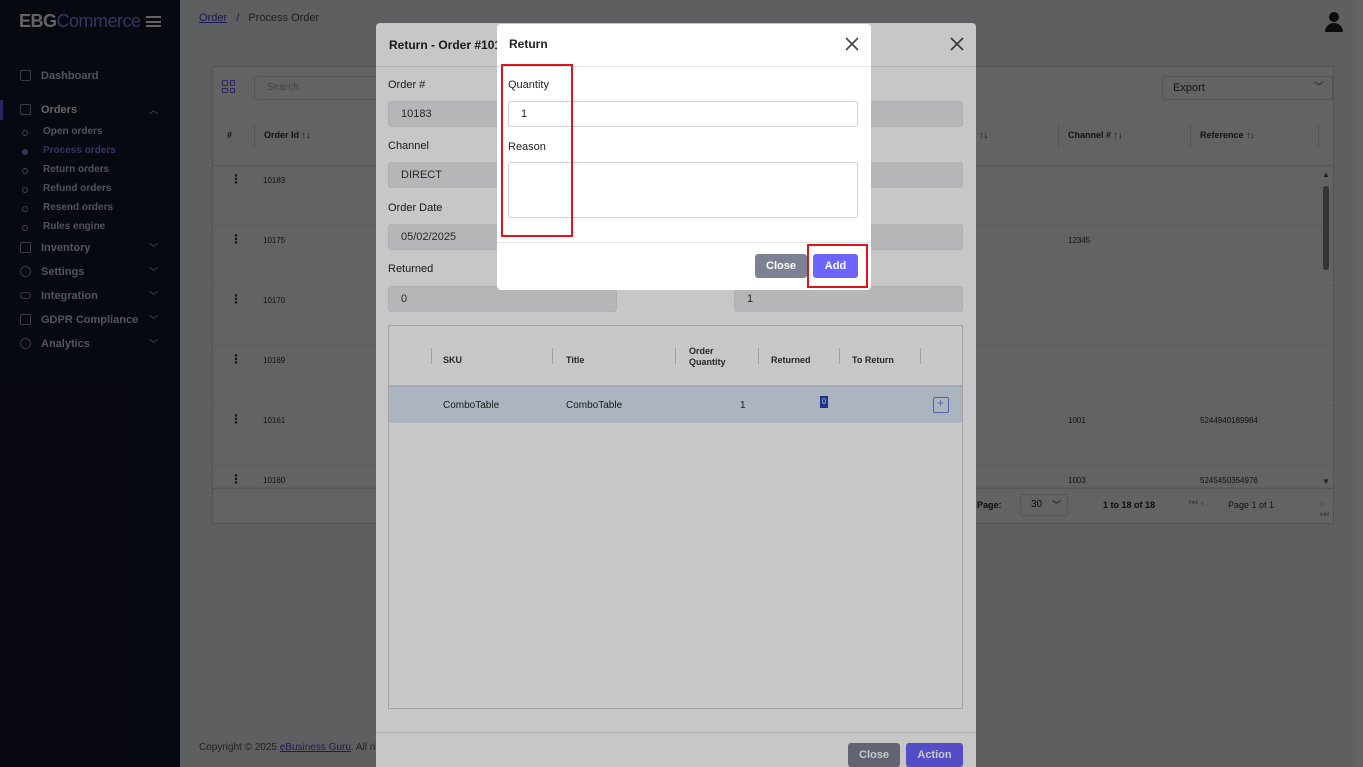 Image resolution: width=1363 pixels, height=767 pixels. I want to click on close-button: Close, so click(781, 266).